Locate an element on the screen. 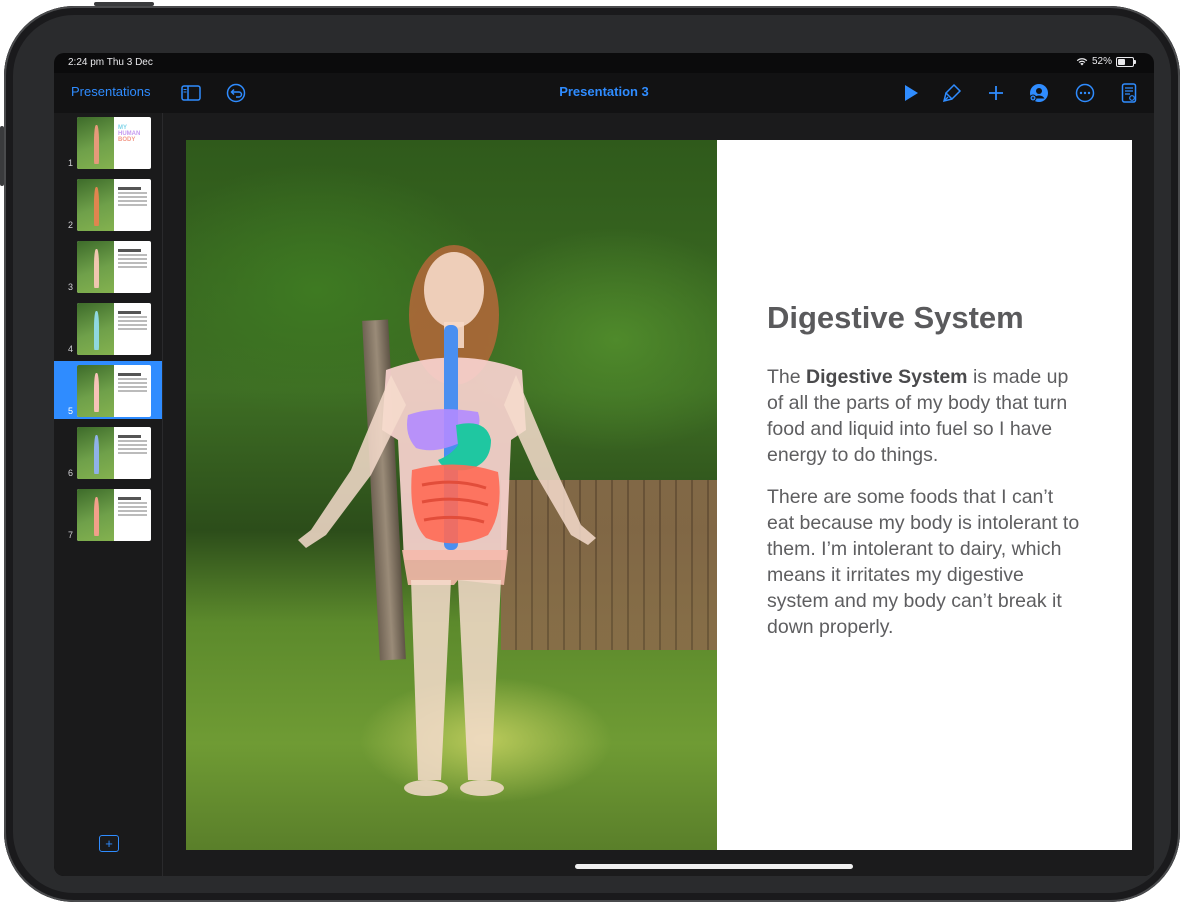 This screenshot has height=904, width=1186. paragraph-bold-text: Digestive System is located at coordinates (887, 377).